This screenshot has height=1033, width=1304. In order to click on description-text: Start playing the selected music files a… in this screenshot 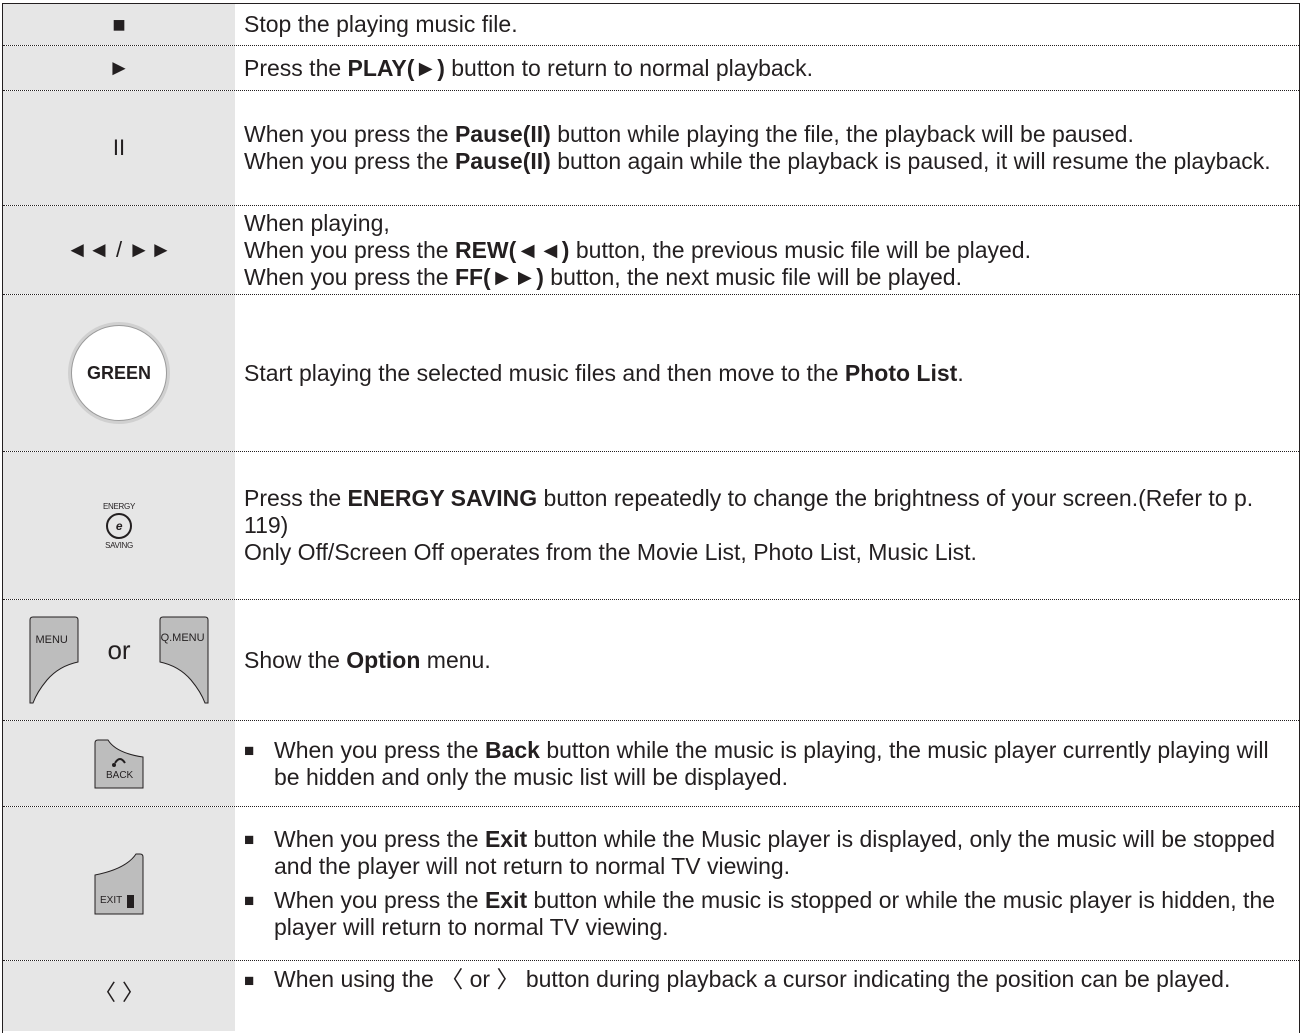, I will do `click(604, 372)`.